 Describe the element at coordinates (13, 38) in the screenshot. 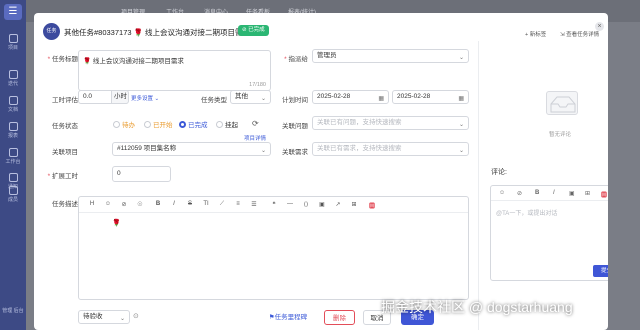

I see `project-icon` at that location.